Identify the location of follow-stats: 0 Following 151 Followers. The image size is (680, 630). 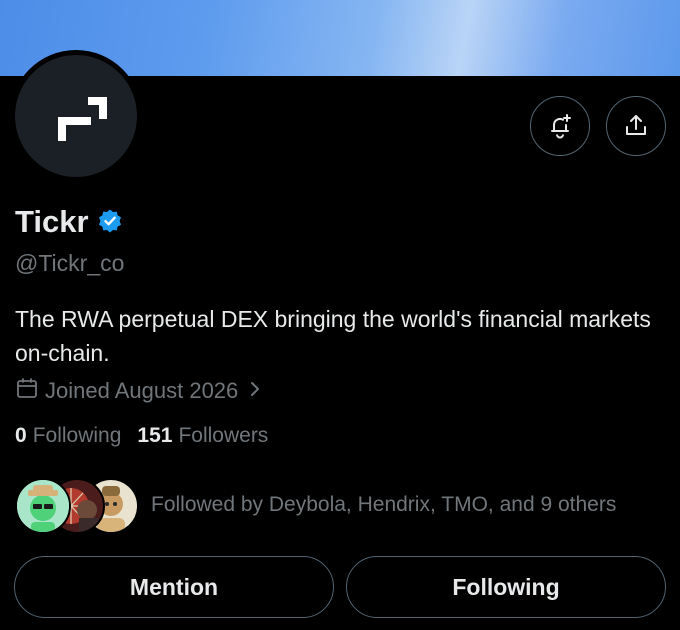
(141, 436).